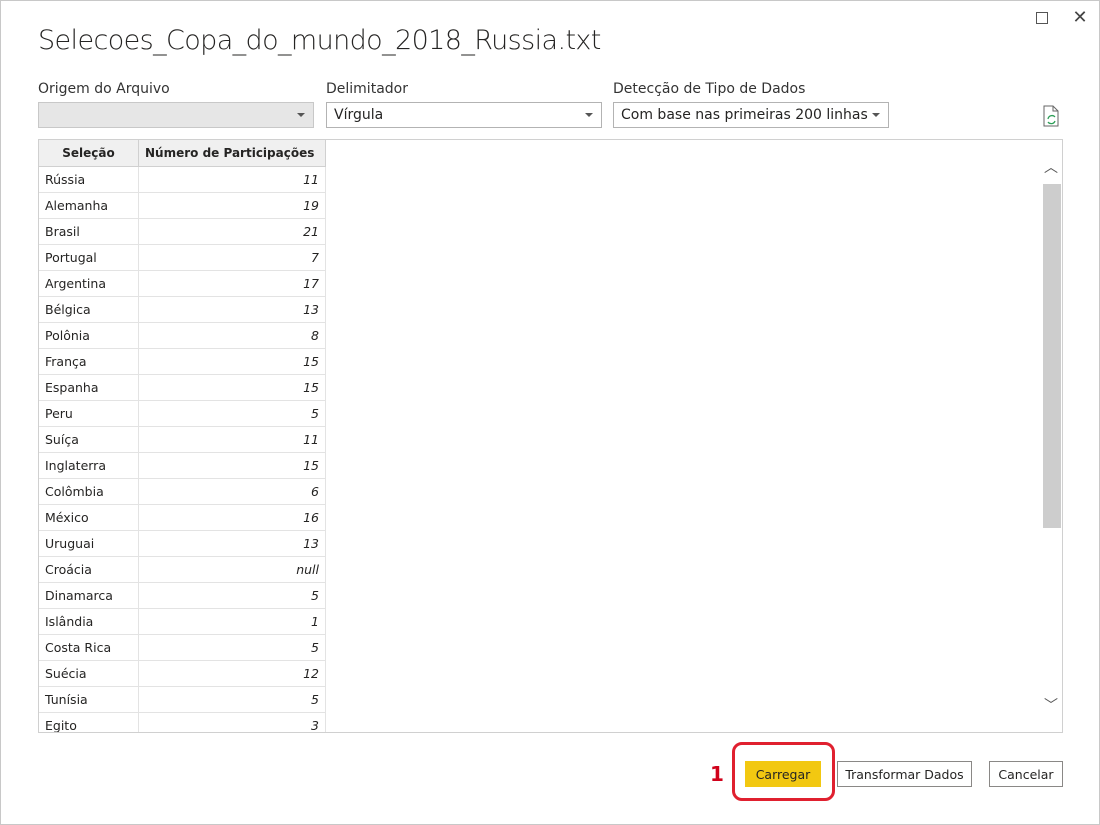 The height and width of the screenshot is (825, 1100). Describe the element at coordinates (717, 774) in the screenshot. I see `step-number-annotation: 1` at that location.